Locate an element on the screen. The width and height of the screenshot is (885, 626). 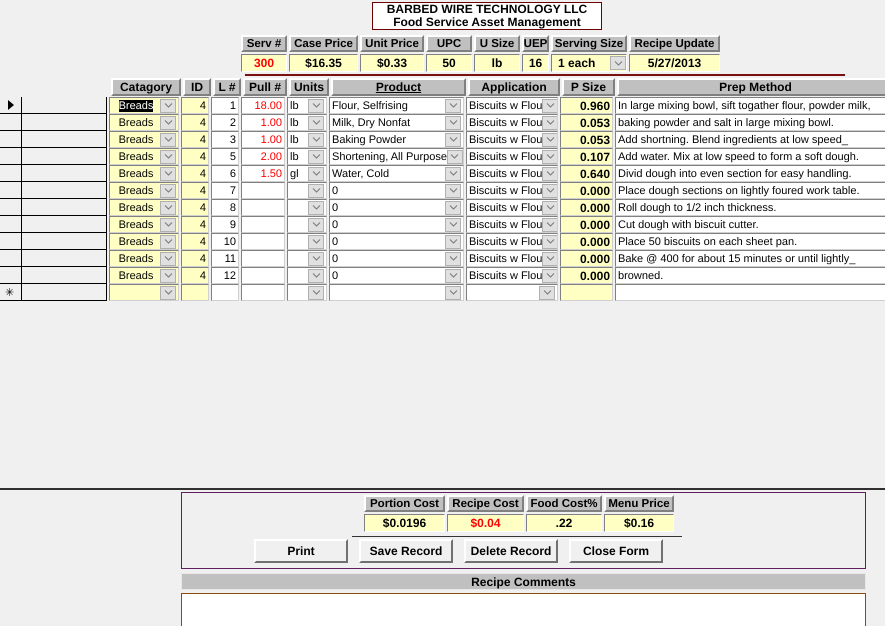
combo-cell: Baking Powder is located at coordinates (396, 139).